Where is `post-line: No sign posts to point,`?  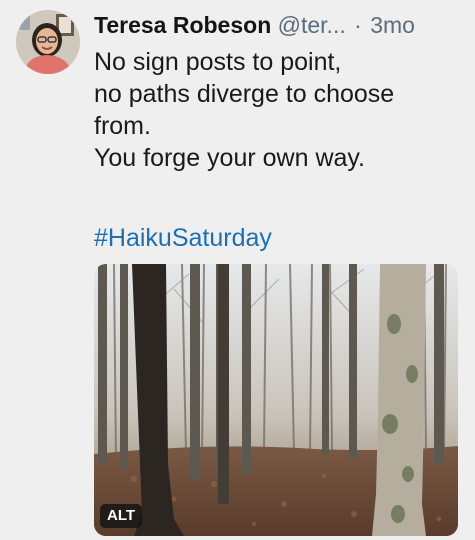 post-line: No sign posts to point, is located at coordinates (218, 62).